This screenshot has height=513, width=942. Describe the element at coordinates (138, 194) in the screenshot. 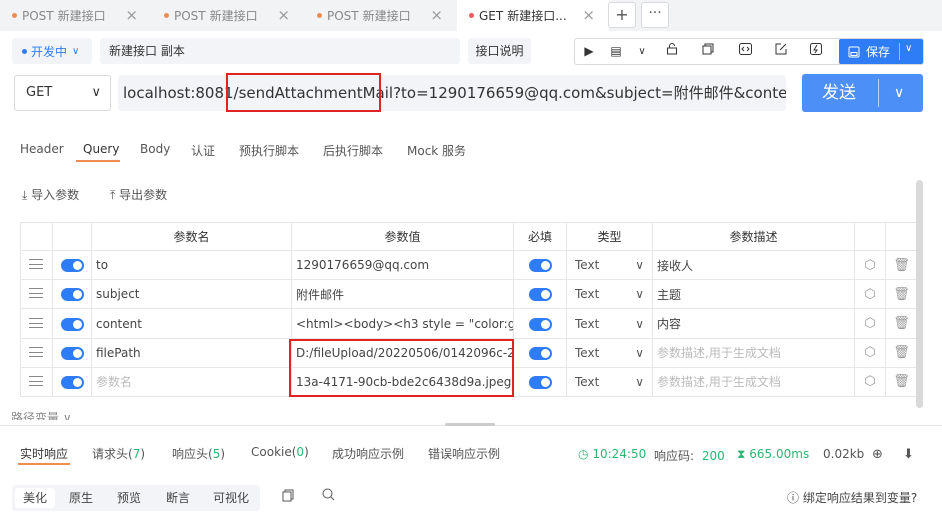

I see `export-params-button: ⤒ 导出参数` at that location.